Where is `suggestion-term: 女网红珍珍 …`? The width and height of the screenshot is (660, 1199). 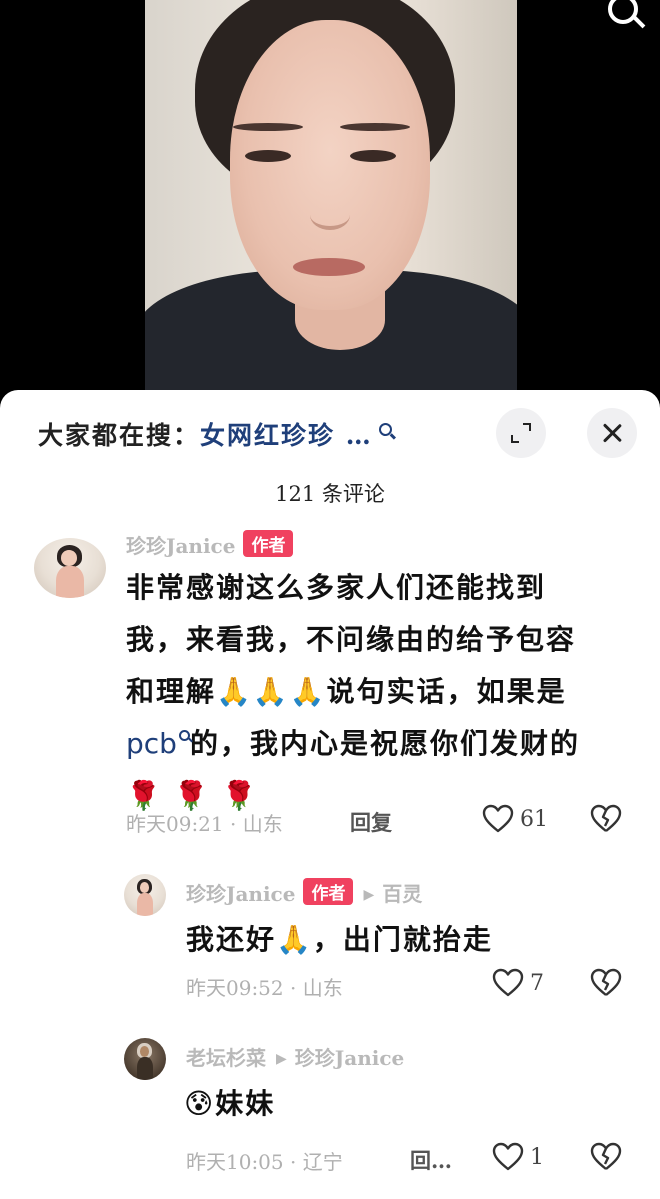
suggestion-term: 女网红珍珍 … is located at coordinates (286, 435).